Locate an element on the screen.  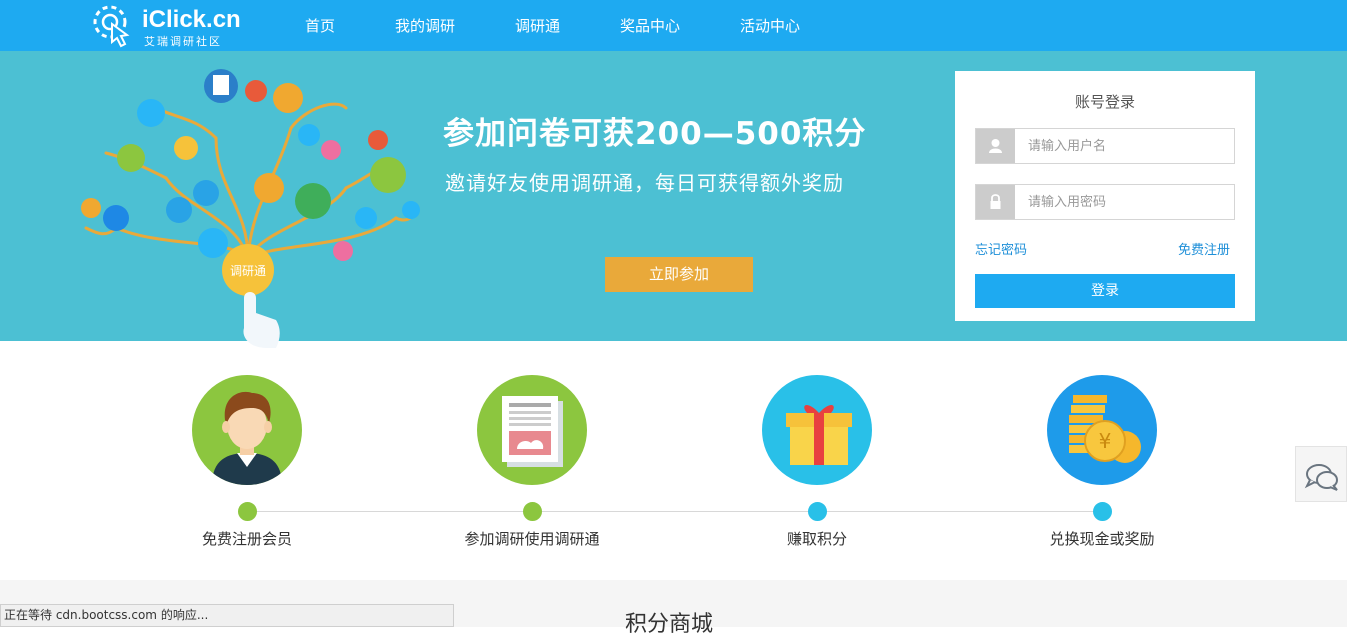
username-field is located at coordinates (1105, 146).